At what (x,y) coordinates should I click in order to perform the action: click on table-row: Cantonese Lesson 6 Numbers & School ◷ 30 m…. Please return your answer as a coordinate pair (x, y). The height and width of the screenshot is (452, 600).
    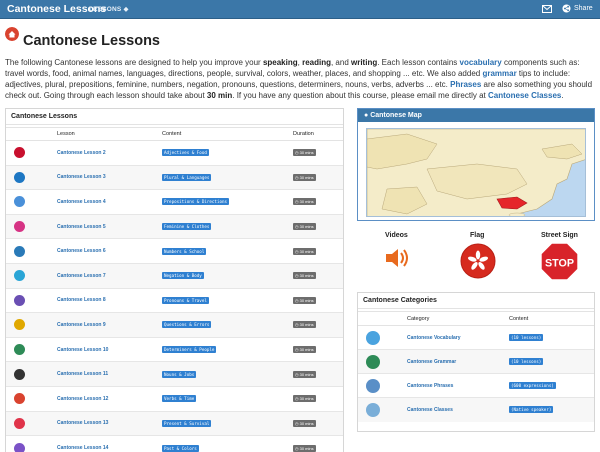
    Looking at the image, I should click on (174, 251).